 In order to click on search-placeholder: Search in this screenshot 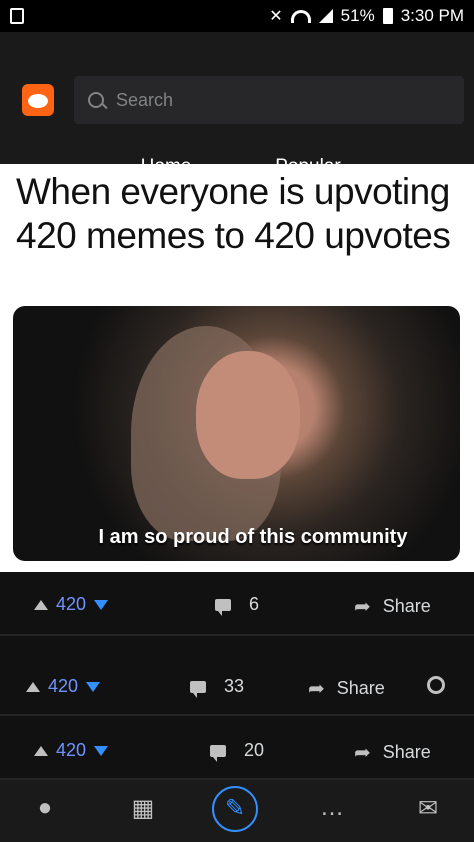, I will do `click(145, 100)`.